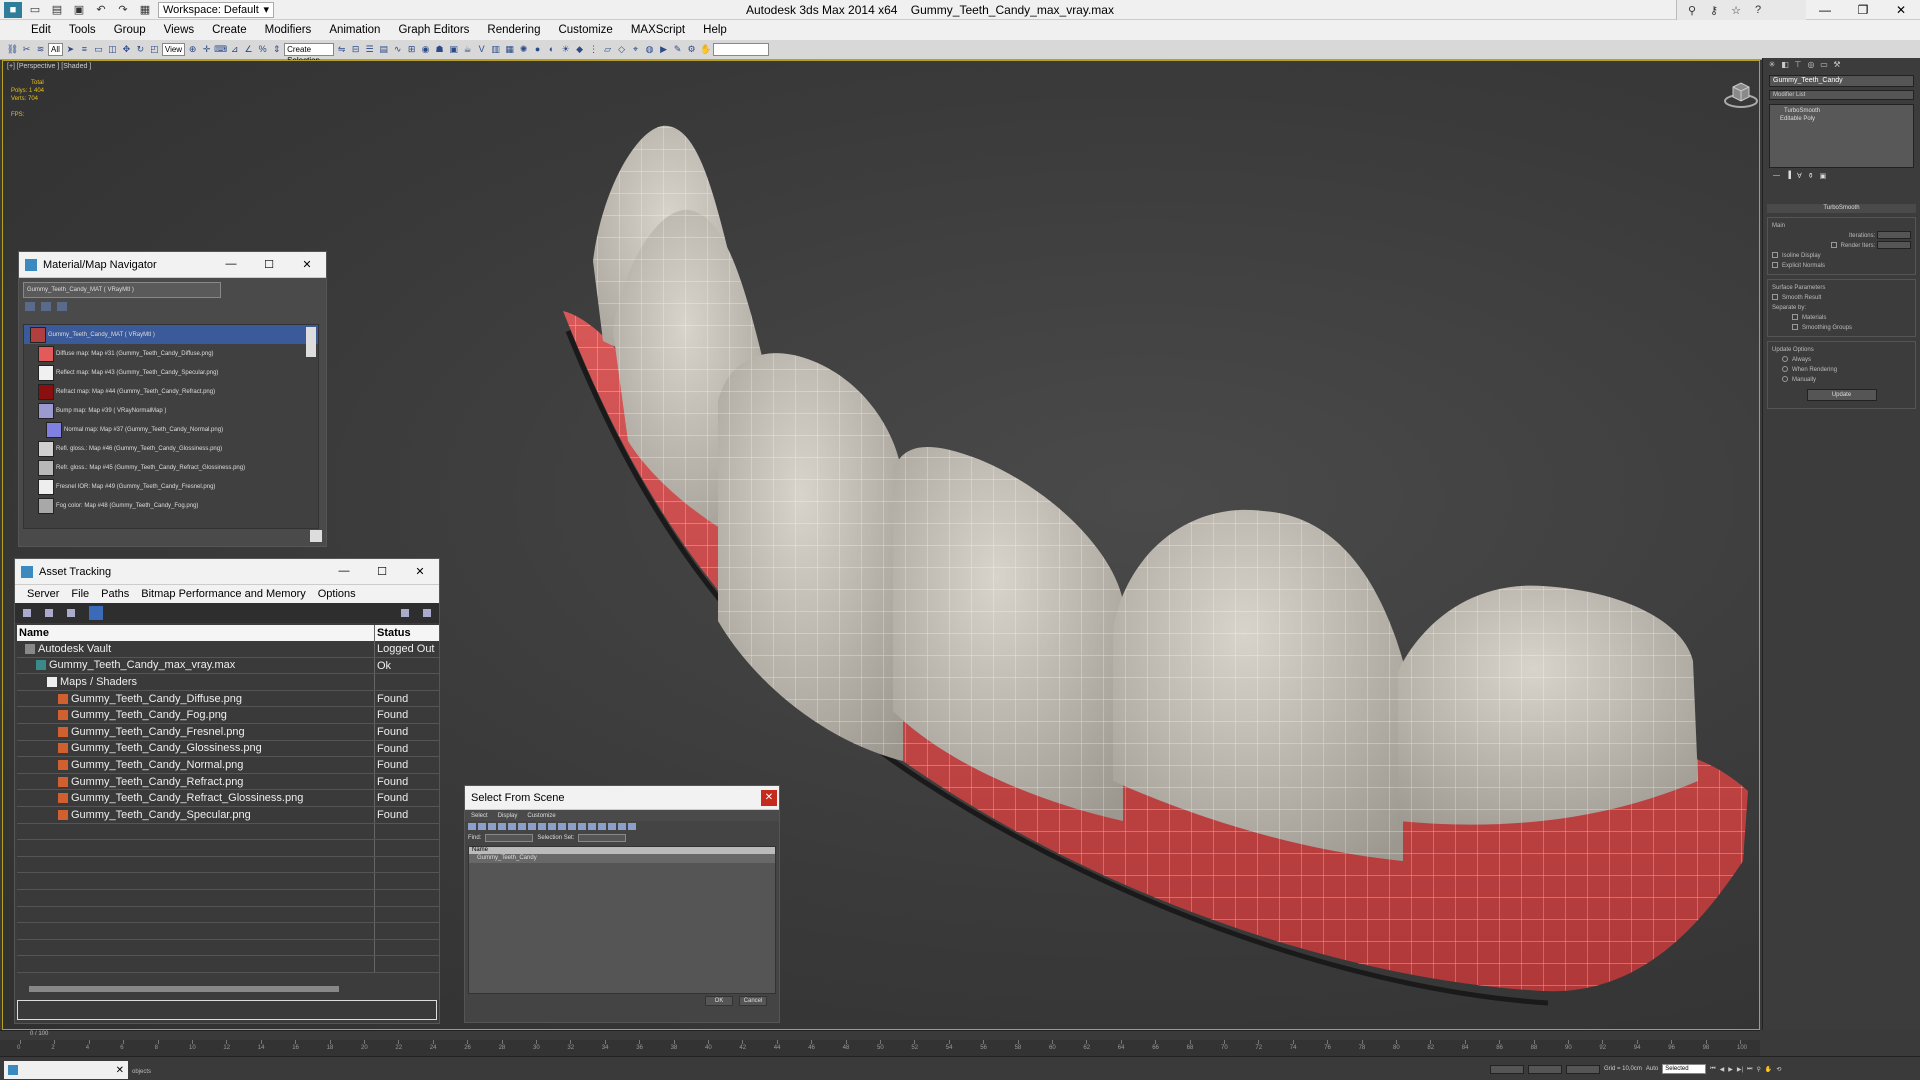  What do you see at coordinates (593, 49) in the screenshot?
I see `vray-fur-icon: ⋮` at bounding box center [593, 49].